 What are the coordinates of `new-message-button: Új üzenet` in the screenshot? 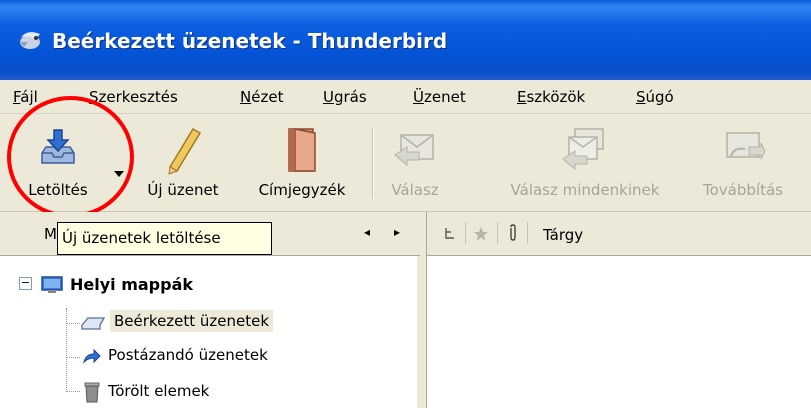 It's located at (183, 163).